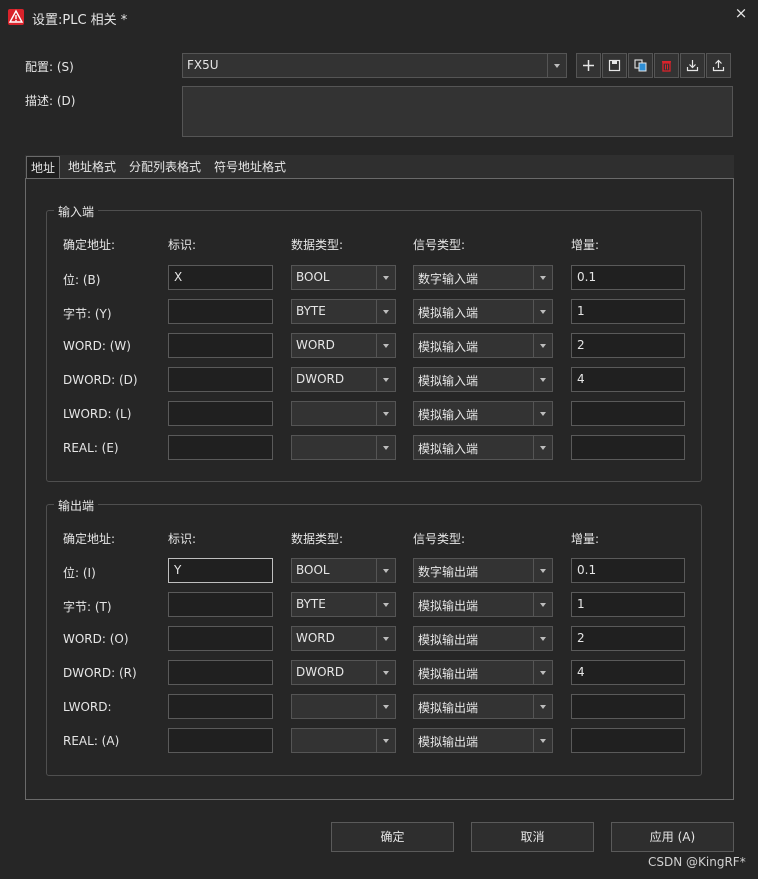 The image size is (758, 879). Describe the element at coordinates (532, 837) in the screenshot. I see `cancel-button: 取消` at that location.